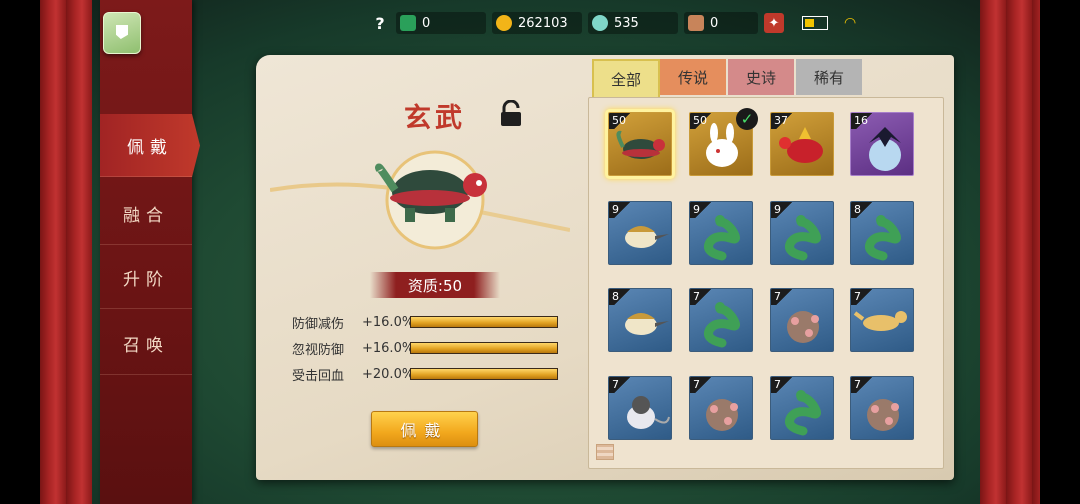 The image size is (1080, 504). Describe the element at coordinates (882, 144) in the screenshot. I see `pet-slot: 16` at that location.